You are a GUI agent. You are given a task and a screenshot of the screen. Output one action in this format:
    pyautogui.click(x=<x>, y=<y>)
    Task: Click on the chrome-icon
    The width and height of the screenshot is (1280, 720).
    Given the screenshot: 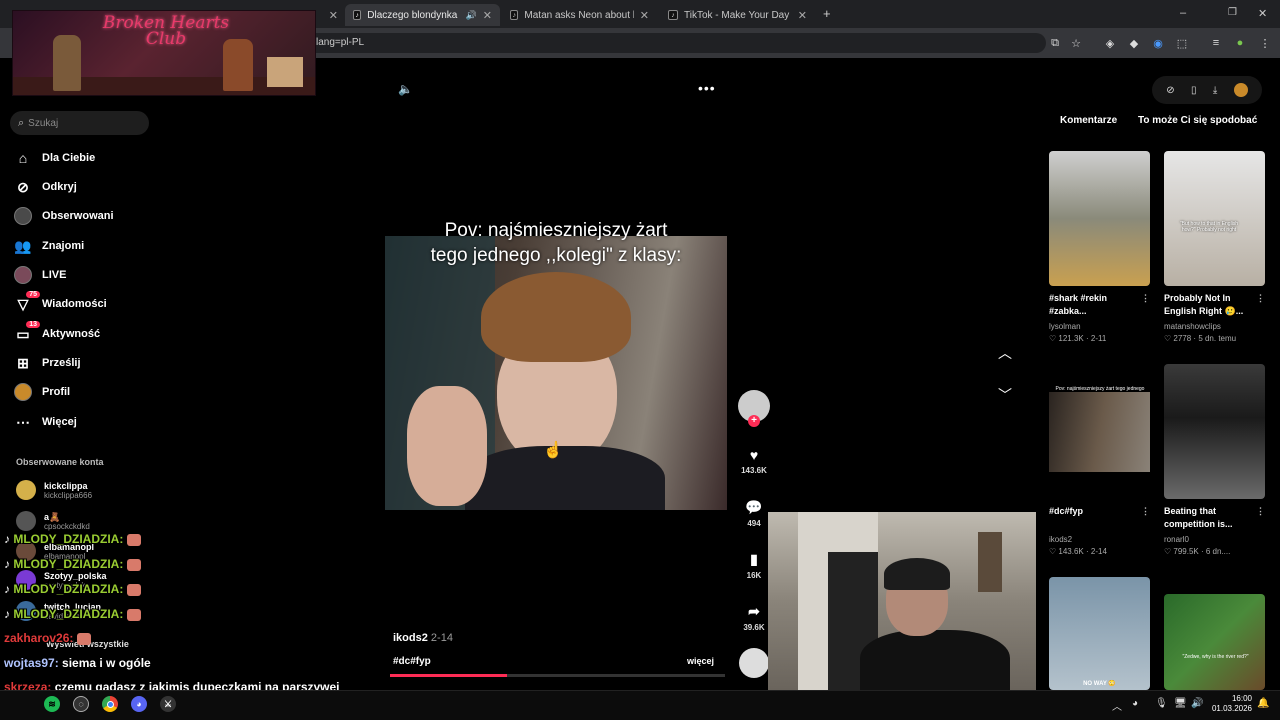 What is the action you would take?
    pyautogui.click(x=110, y=704)
    